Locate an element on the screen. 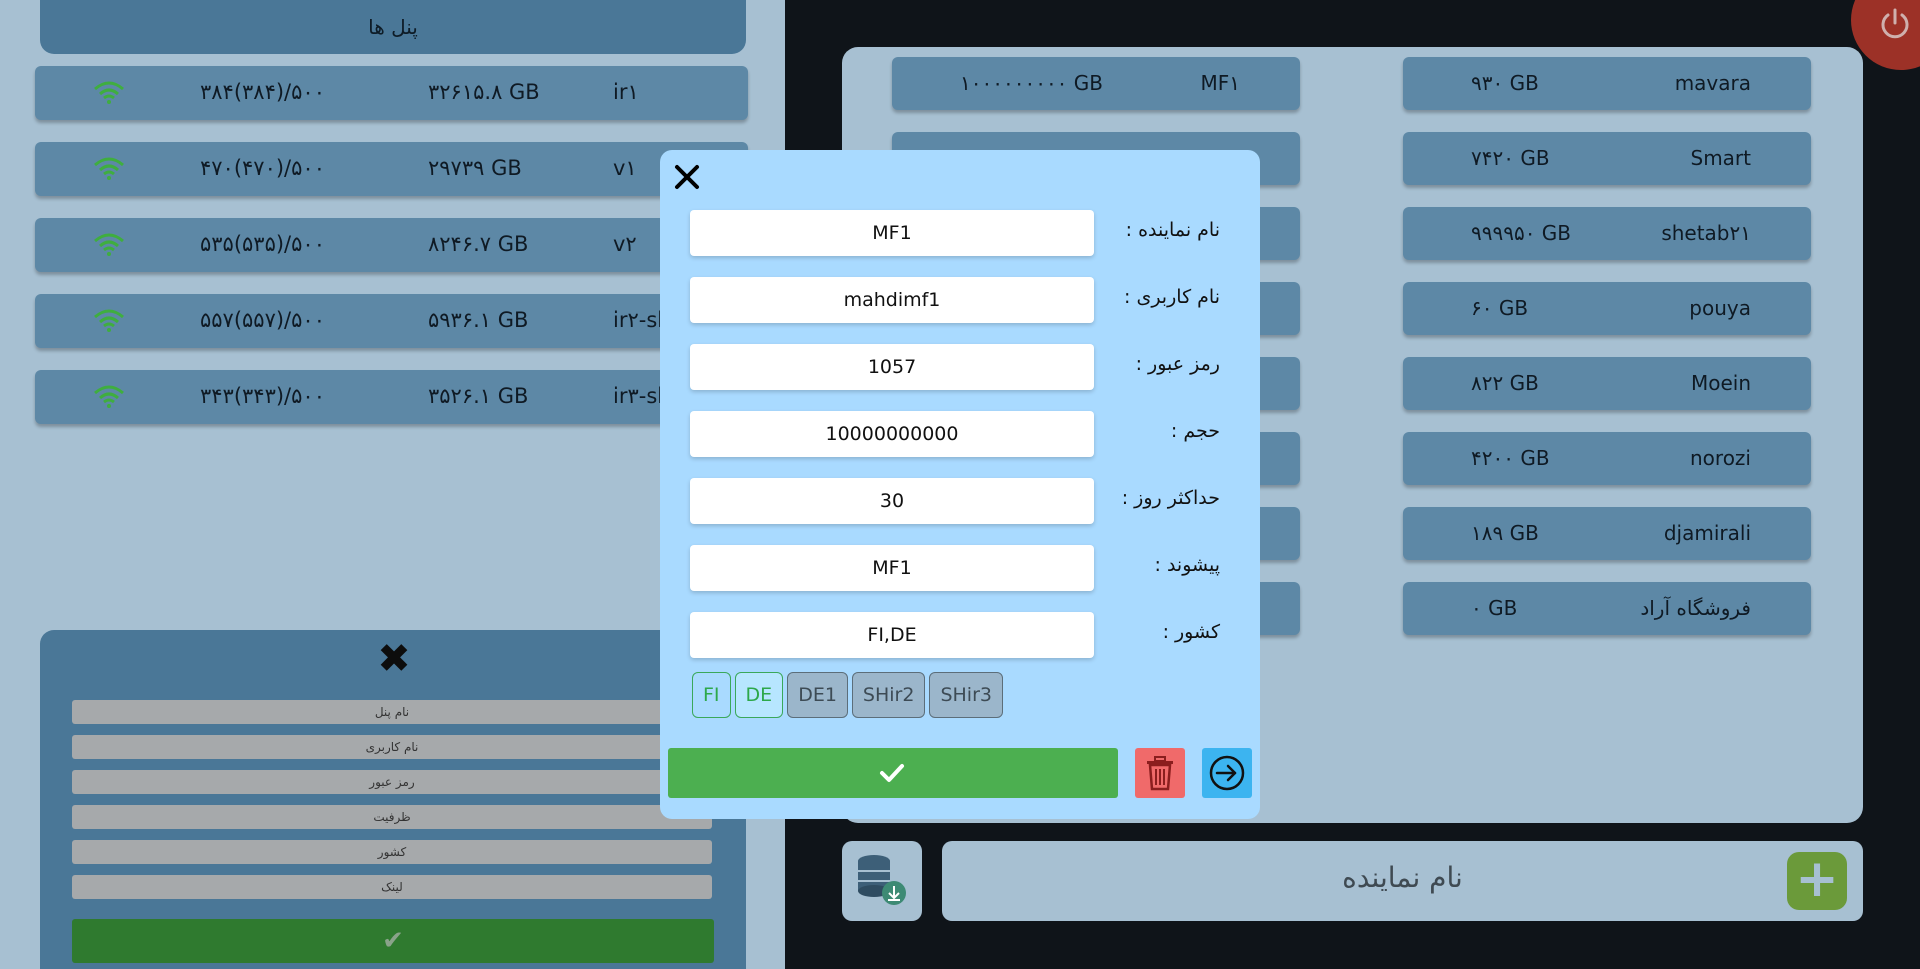 This screenshot has width=1920, height=969. agent-card: ۸۲۲ GB Moein is located at coordinates (1607, 383).